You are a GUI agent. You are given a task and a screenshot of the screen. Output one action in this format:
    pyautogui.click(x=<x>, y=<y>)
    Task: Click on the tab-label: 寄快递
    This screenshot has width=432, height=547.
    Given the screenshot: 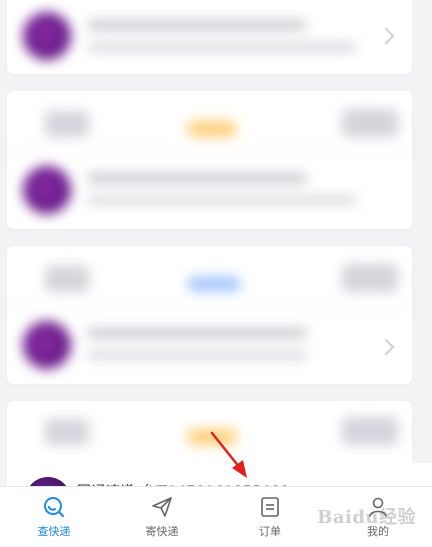 What is the action you would take?
    pyautogui.click(x=162, y=531)
    